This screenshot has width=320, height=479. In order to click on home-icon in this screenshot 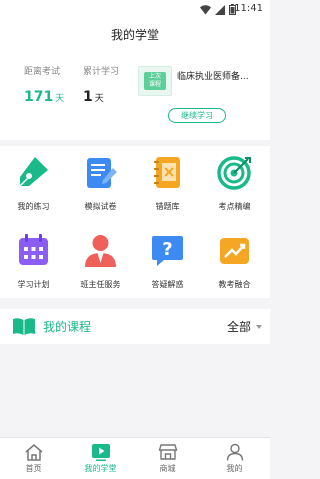, I will do `click(34, 452)`.